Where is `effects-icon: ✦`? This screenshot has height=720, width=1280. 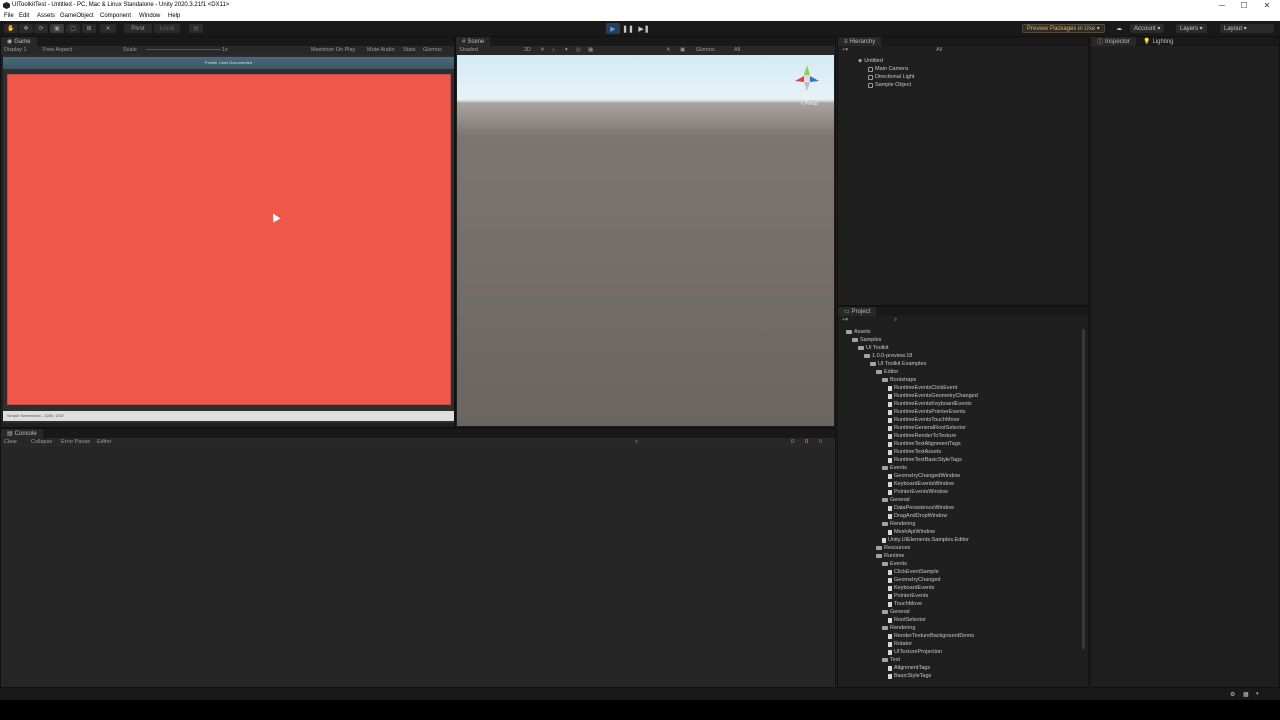
effects-icon: ✦ is located at coordinates (566, 50).